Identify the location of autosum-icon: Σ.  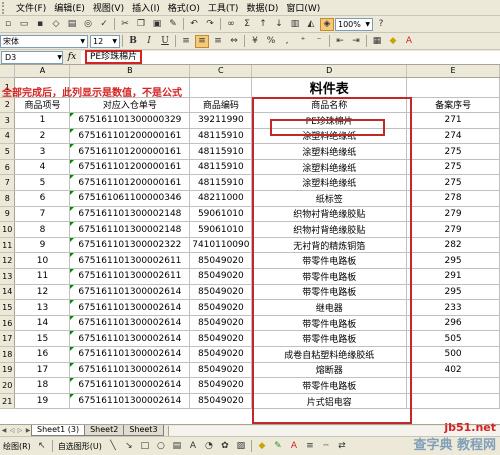
(247, 24).